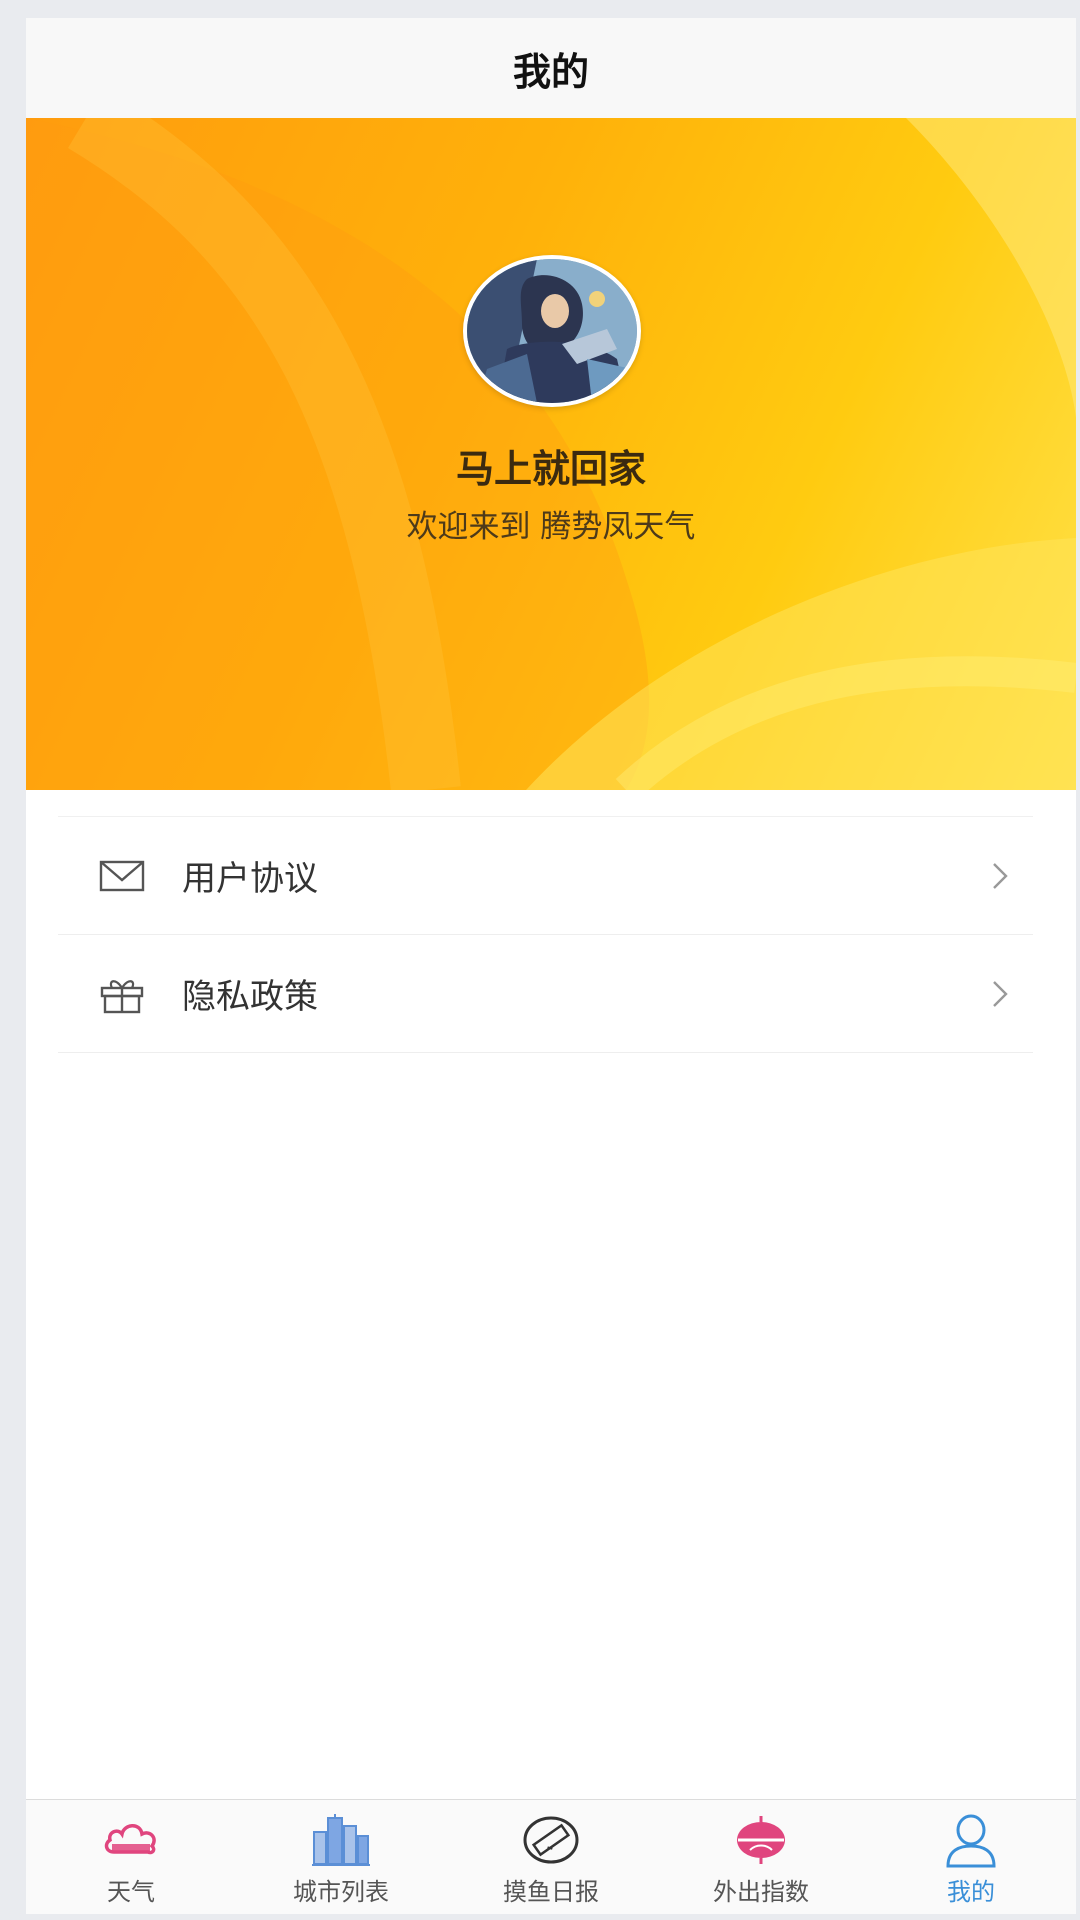 The width and height of the screenshot is (1080, 1920). Describe the element at coordinates (545, 994) in the screenshot. I see `menu-item-privacy-policy: 隐私政策` at that location.